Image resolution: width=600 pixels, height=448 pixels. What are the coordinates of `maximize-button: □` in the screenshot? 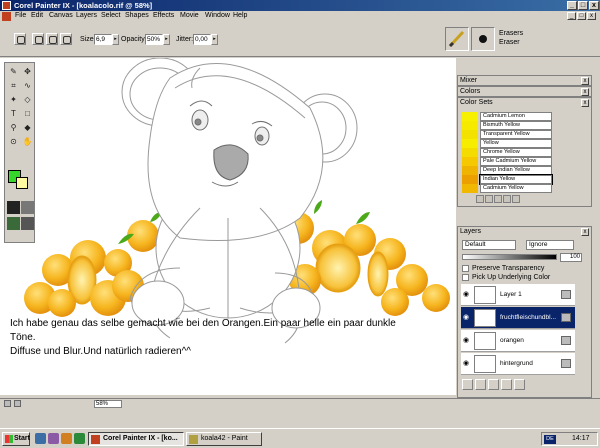 It's located at (583, 5).